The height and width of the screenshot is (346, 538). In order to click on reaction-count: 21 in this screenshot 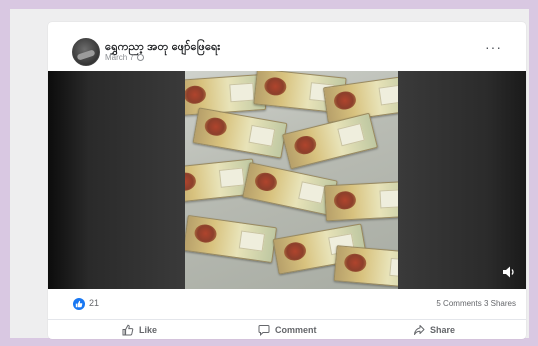, I will do `click(94, 303)`.